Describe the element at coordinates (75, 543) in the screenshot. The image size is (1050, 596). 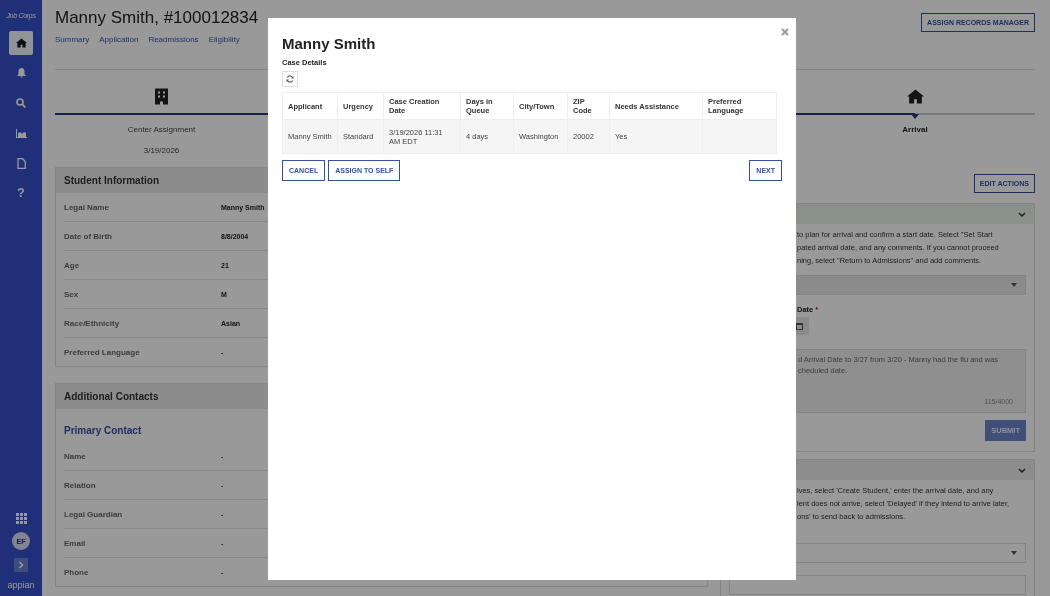
I see `field-label: Email` at that location.